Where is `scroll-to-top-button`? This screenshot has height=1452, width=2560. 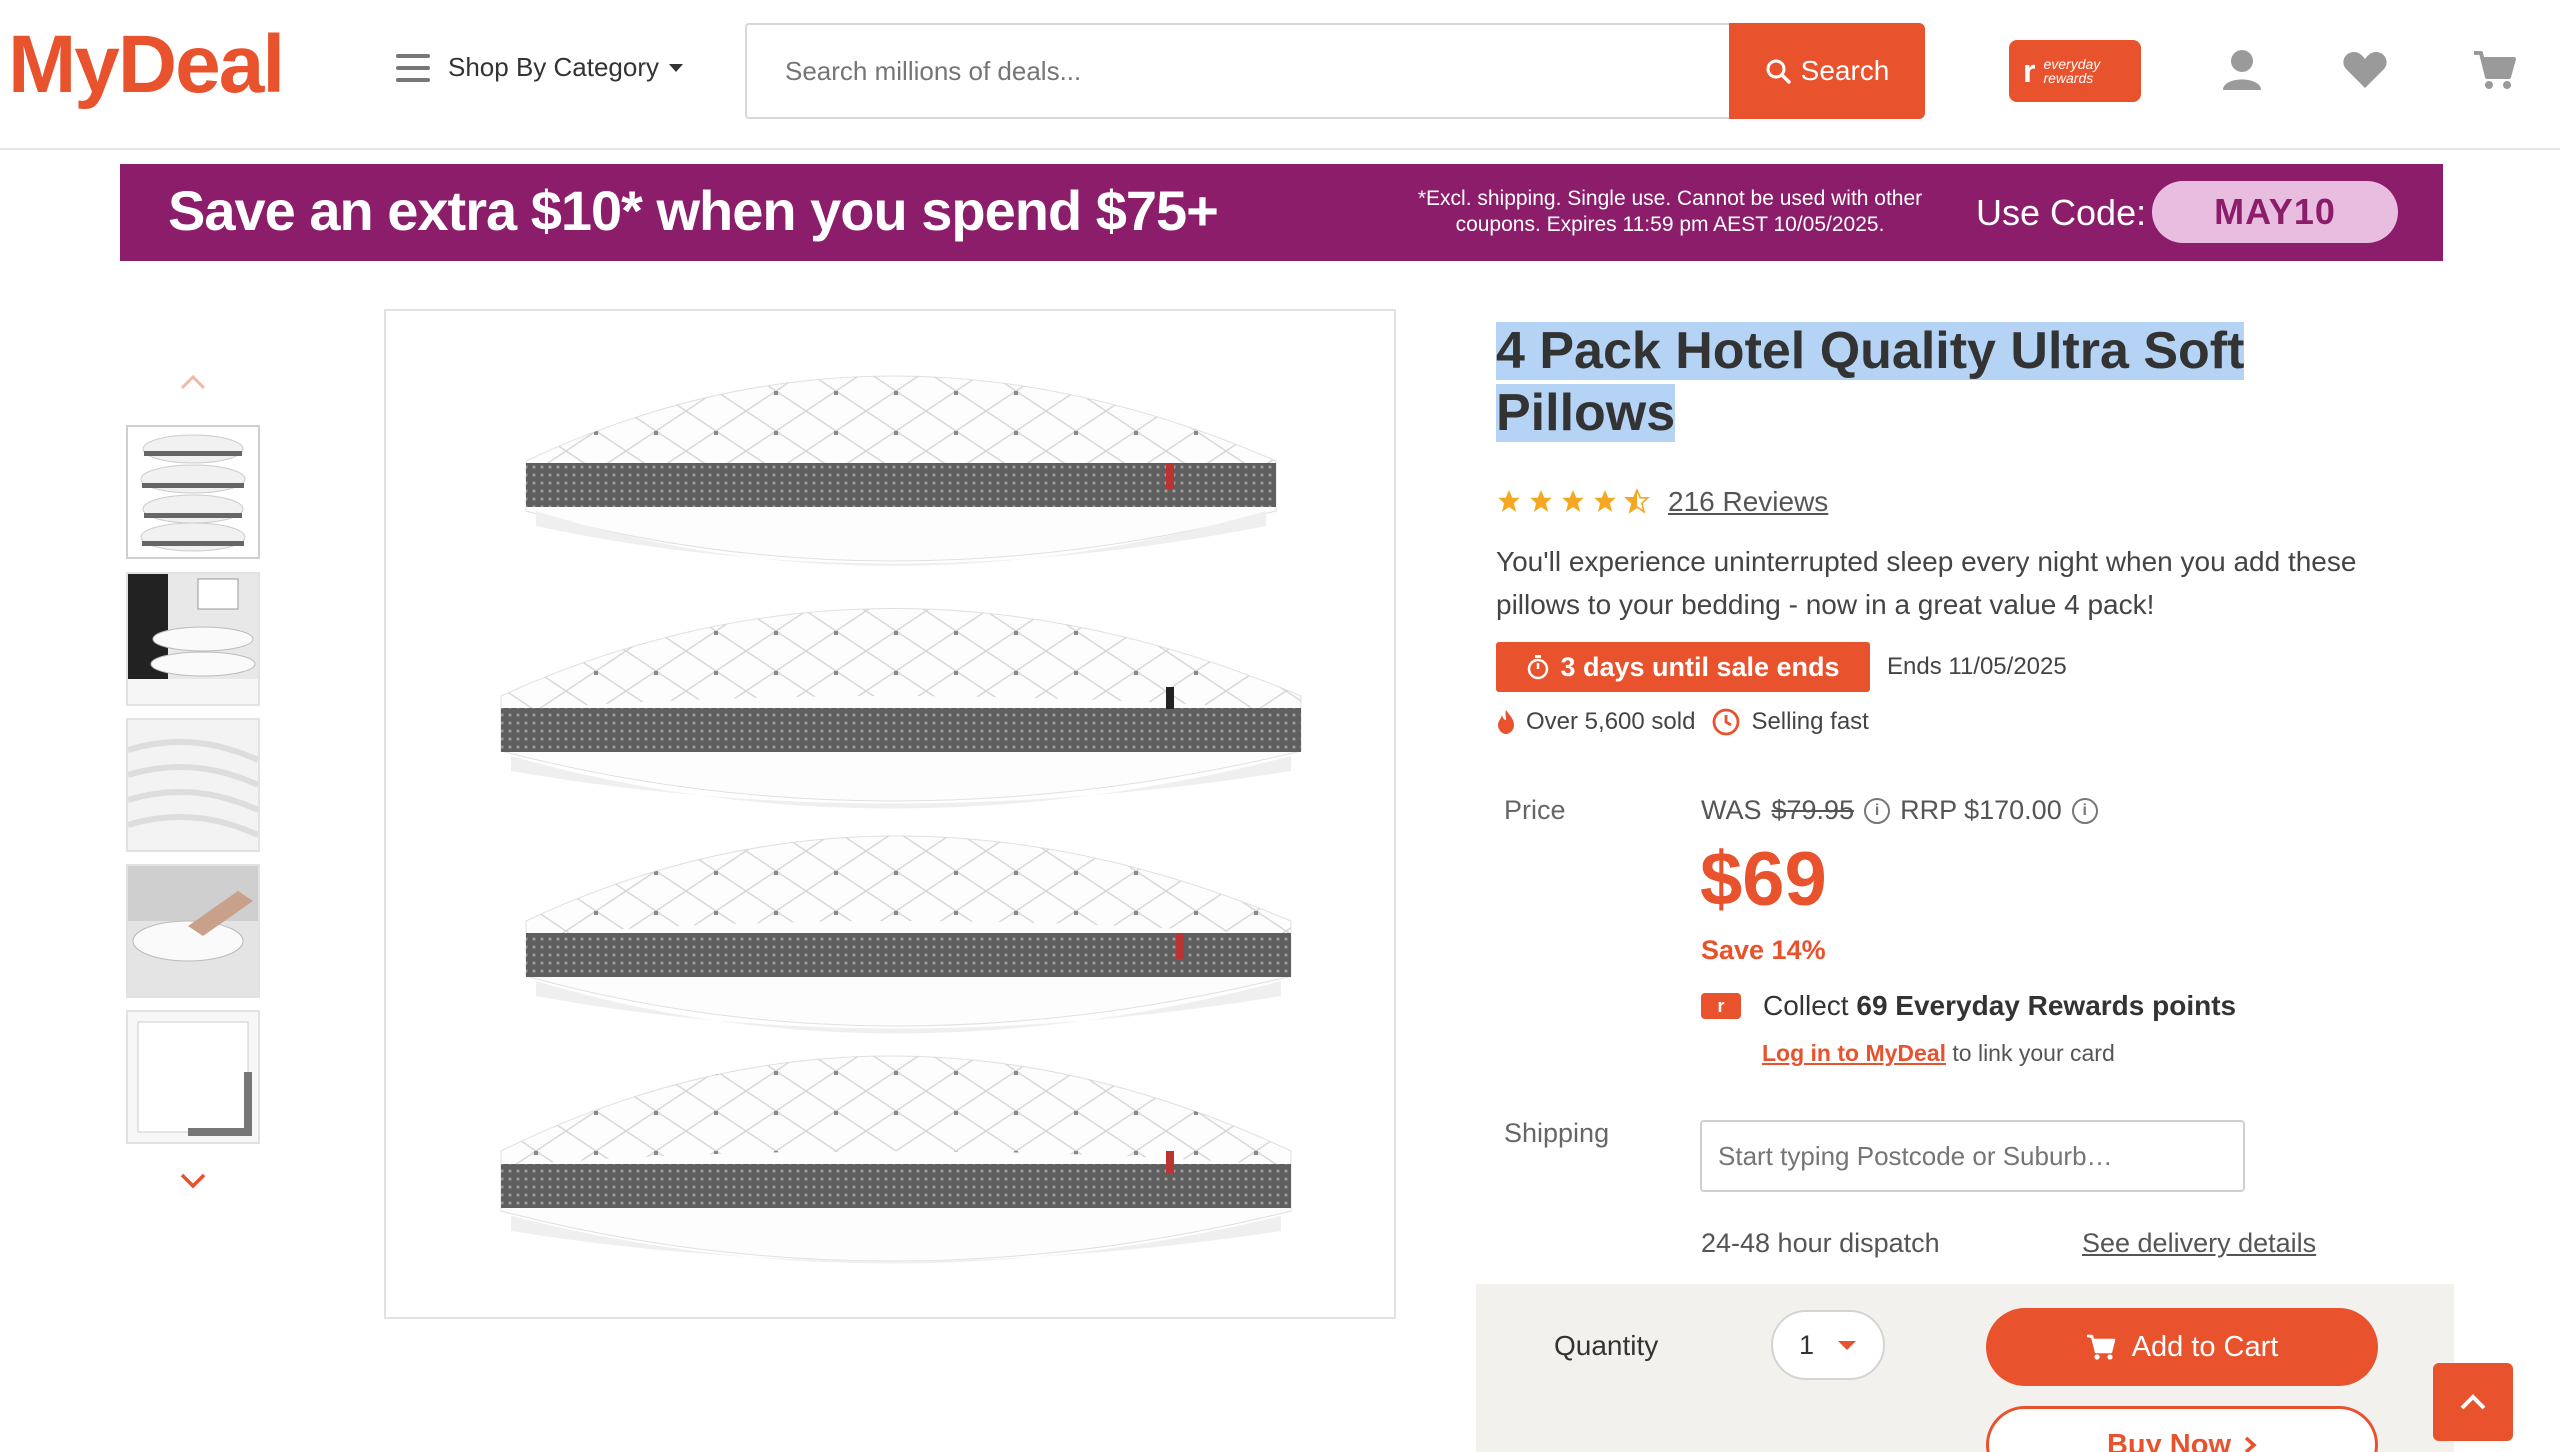 scroll-to-top-button is located at coordinates (2473, 1402).